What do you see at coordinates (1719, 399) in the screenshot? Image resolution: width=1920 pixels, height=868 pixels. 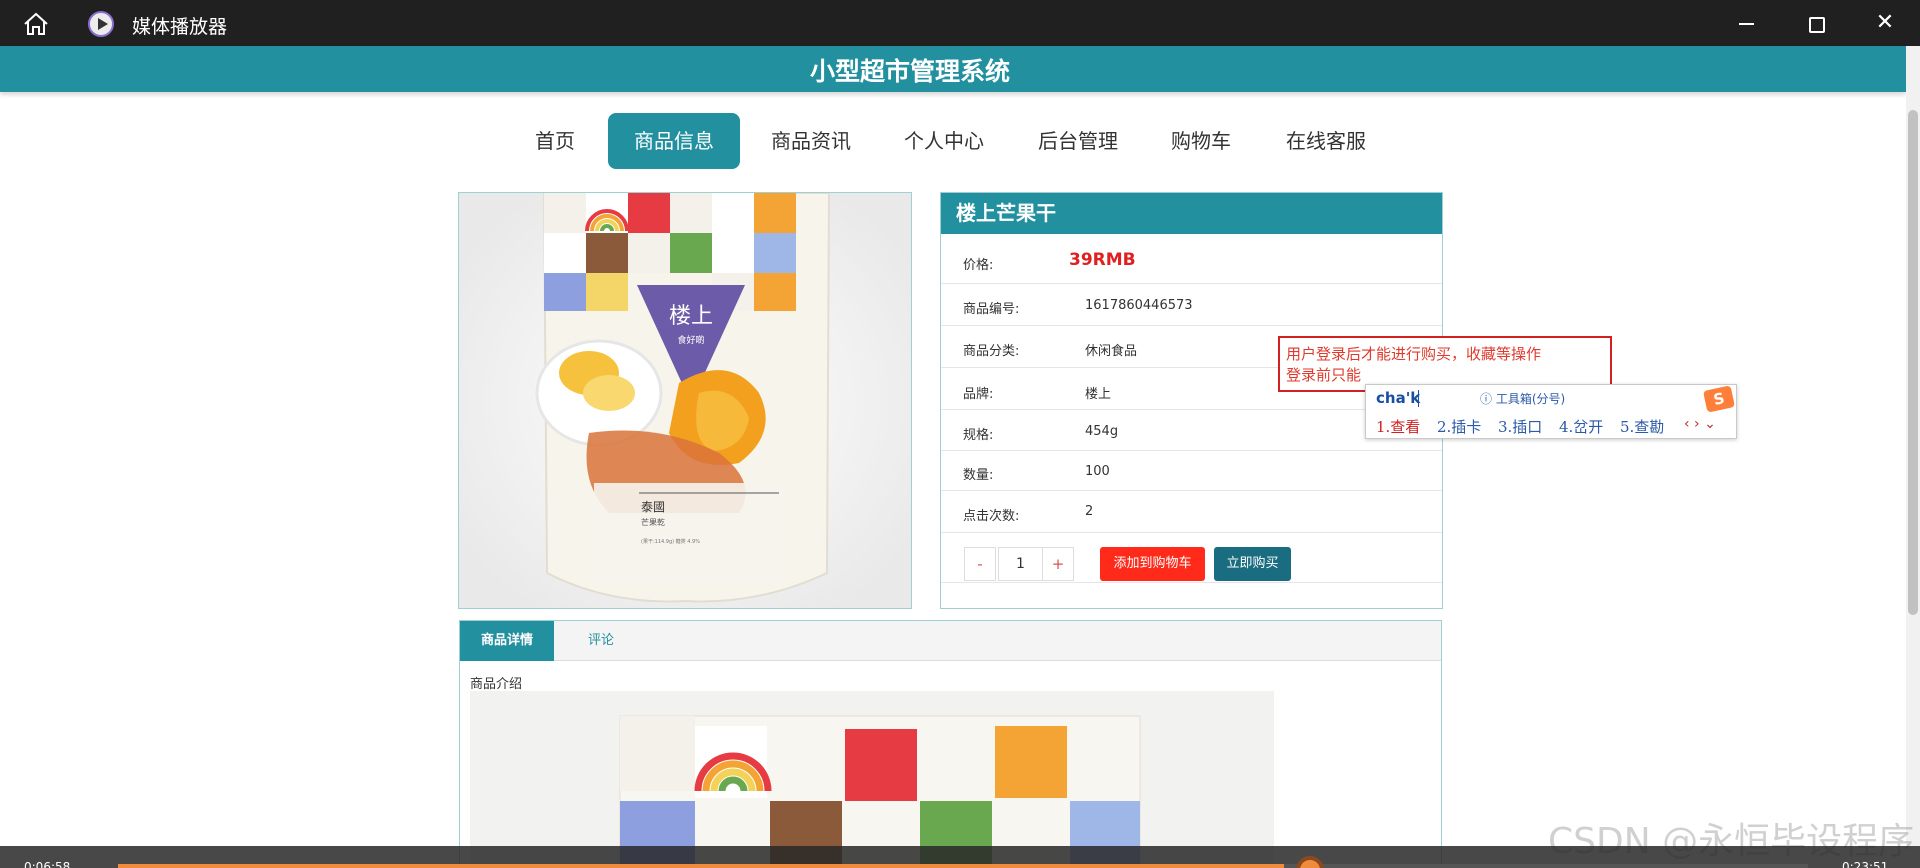 I see `sogou-logo-icon: S` at bounding box center [1719, 399].